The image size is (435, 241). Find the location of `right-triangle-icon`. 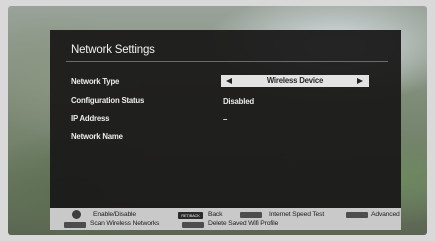

right-triangle-icon is located at coordinates (360, 81).